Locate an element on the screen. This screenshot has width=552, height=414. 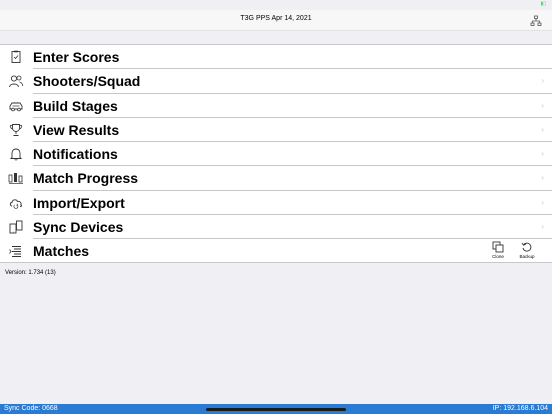
page-title: T3G PPS Apr 14, 2021 is located at coordinates (276, 18).